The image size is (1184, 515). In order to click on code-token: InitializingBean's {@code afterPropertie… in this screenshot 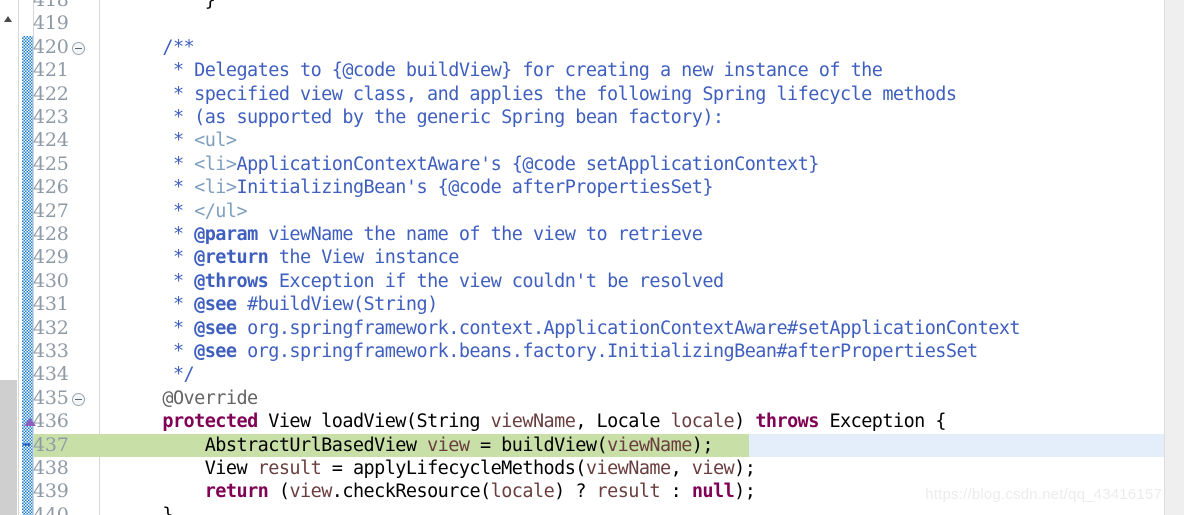, I will do `click(474, 188)`.